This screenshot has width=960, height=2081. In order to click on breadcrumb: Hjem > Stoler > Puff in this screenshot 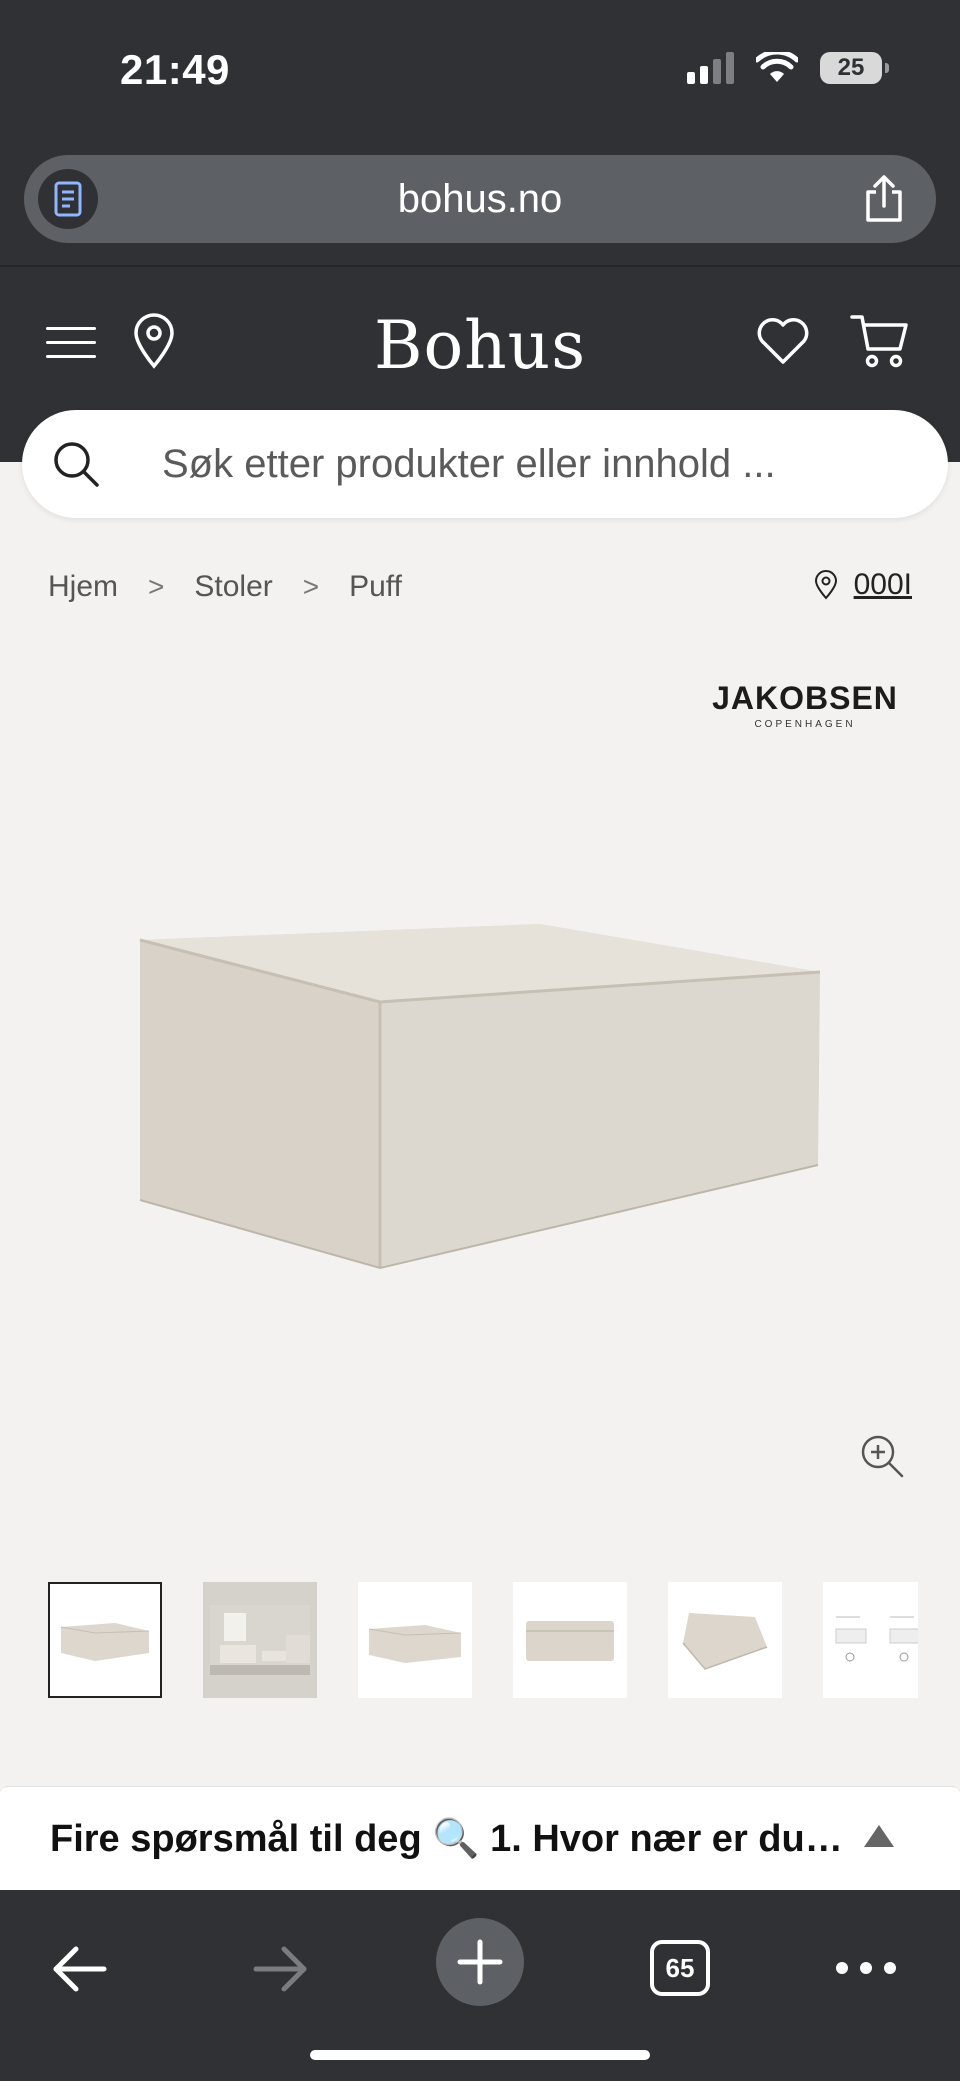, I will do `click(225, 587)`.